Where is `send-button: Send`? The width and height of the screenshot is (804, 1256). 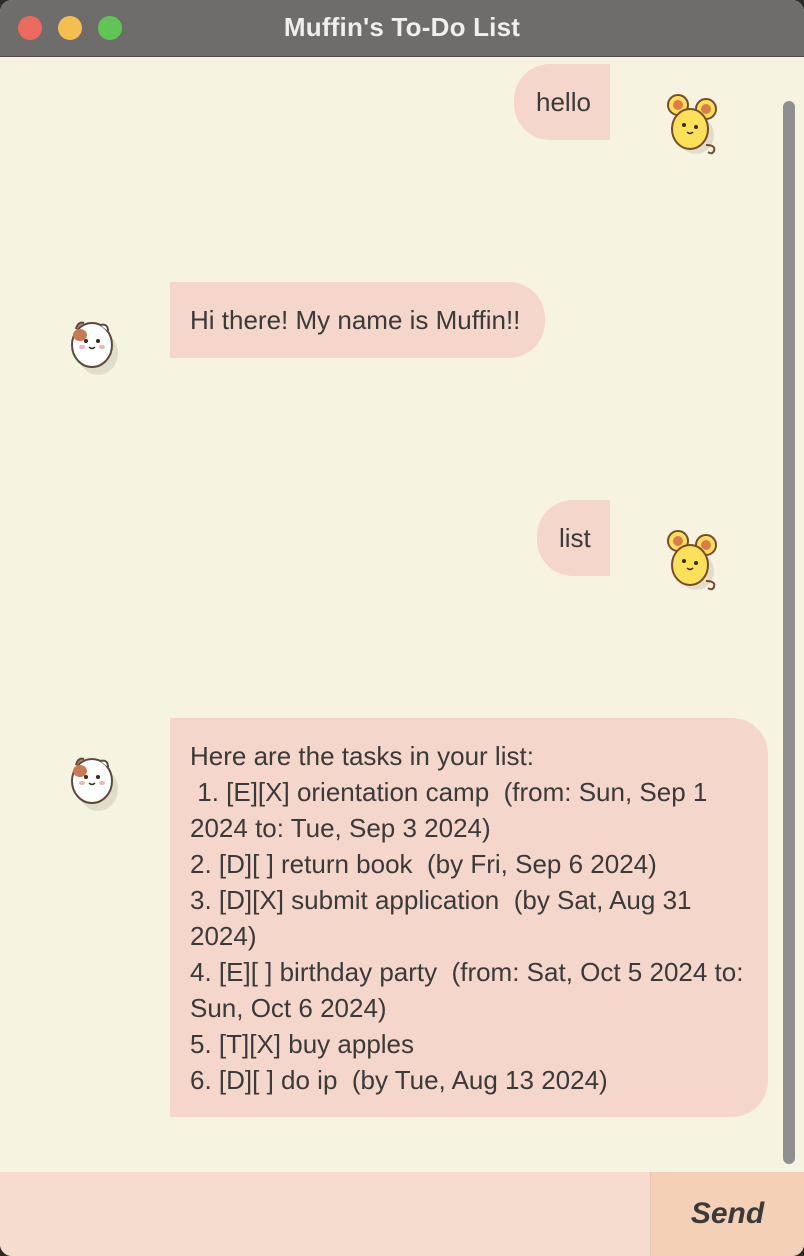 send-button: Send is located at coordinates (727, 1214).